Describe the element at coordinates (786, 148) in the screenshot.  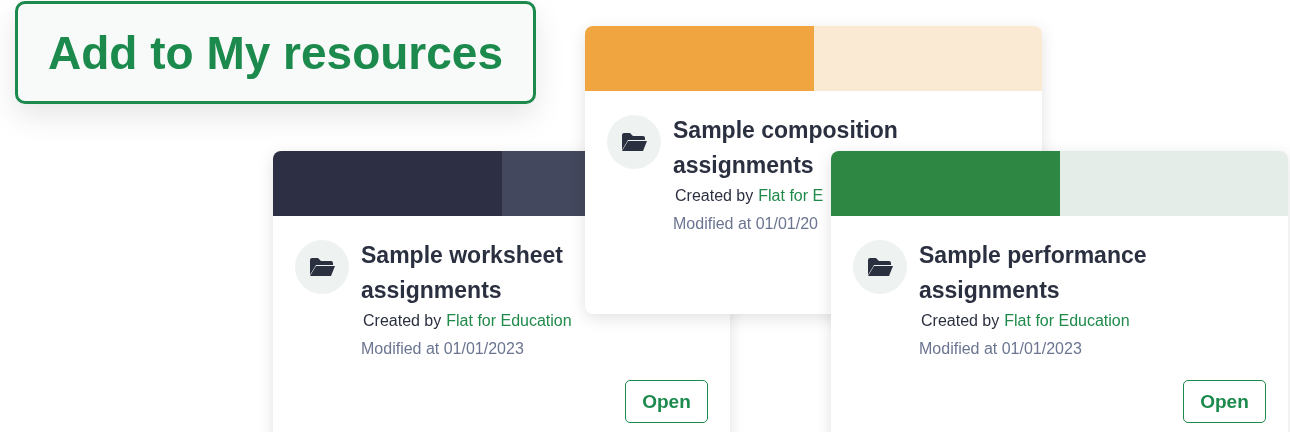
I see `card-title: Sample composition assignments` at that location.